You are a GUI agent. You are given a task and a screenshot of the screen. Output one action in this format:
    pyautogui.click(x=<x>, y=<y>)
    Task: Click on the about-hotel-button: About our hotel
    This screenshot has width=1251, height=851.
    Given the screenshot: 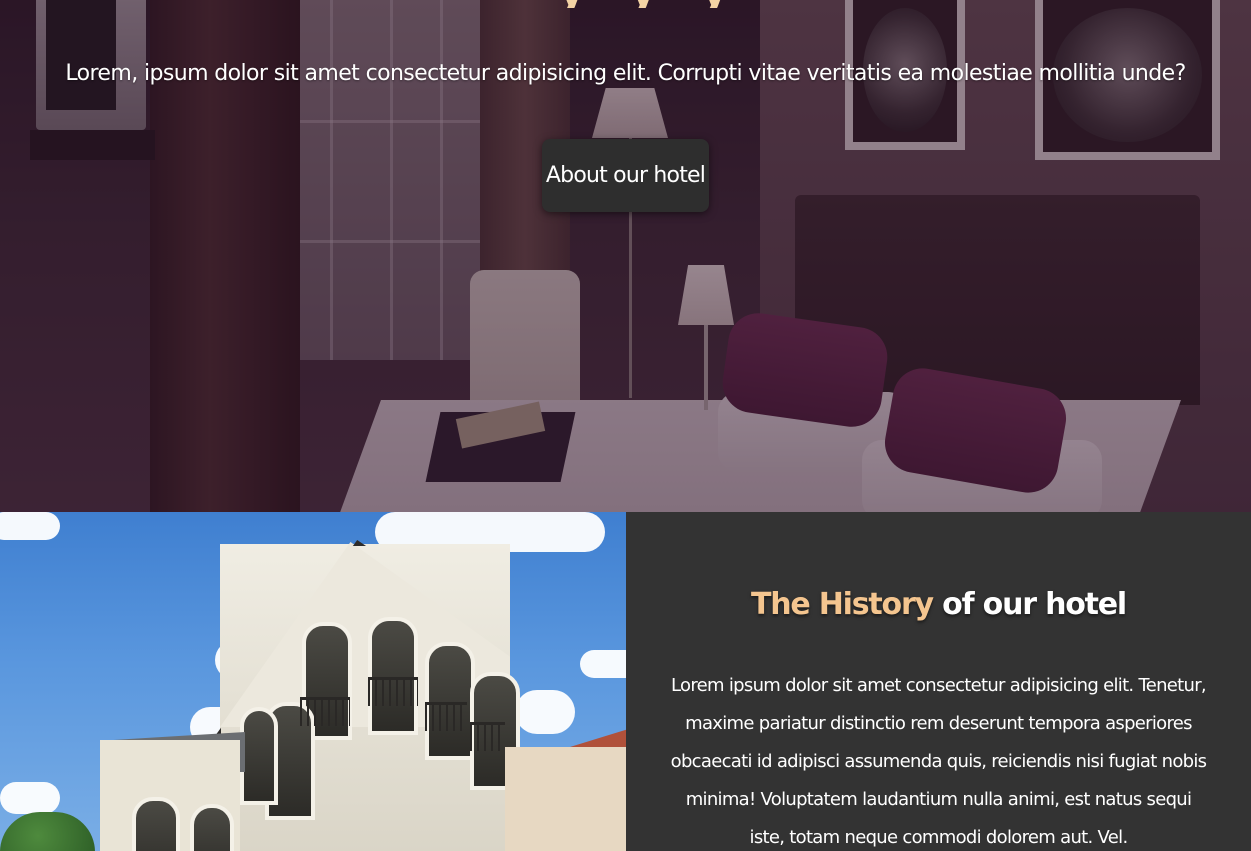 What is the action you would take?
    pyautogui.click(x=625, y=175)
    